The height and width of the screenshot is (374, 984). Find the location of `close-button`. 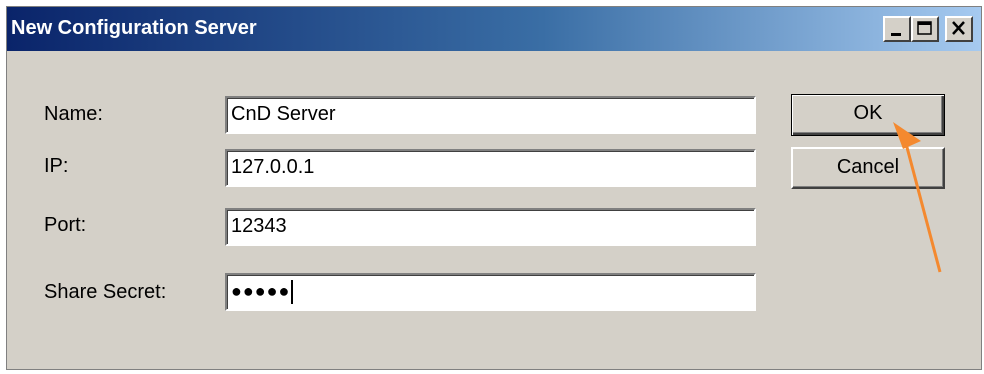

close-button is located at coordinates (959, 29).